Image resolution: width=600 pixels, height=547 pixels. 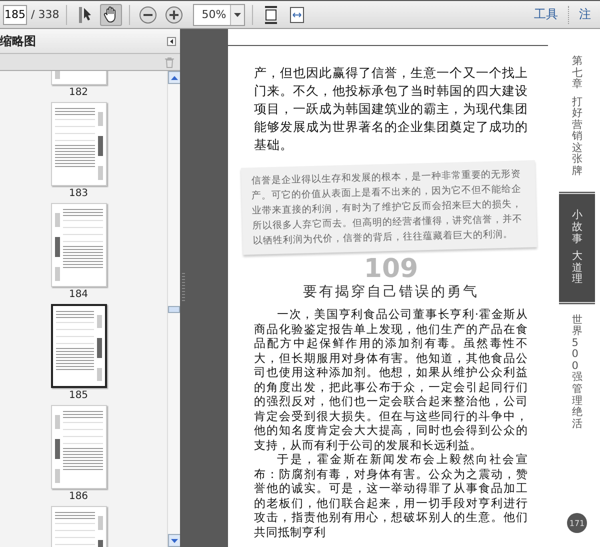 What do you see at coordinates (78, 193) in the screenshot?
I see `thumbnail-page-number: 183` at bounding box center [78, 193].